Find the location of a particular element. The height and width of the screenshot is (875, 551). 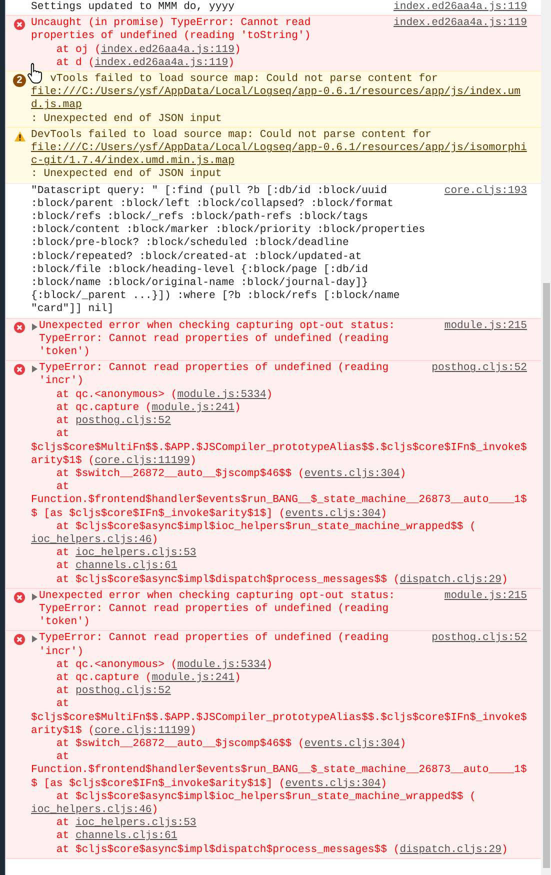

message-text: DevTools failed to load source map: Could not parse content for file:///C:/Users/ysf/AppData/Local/Logseq/app-0.6.1/resources/app/js/isomorphic-git/1.7.4/index.umd.min.js.map : Unexpected end of JSON input is located at coordinates (279, 155).